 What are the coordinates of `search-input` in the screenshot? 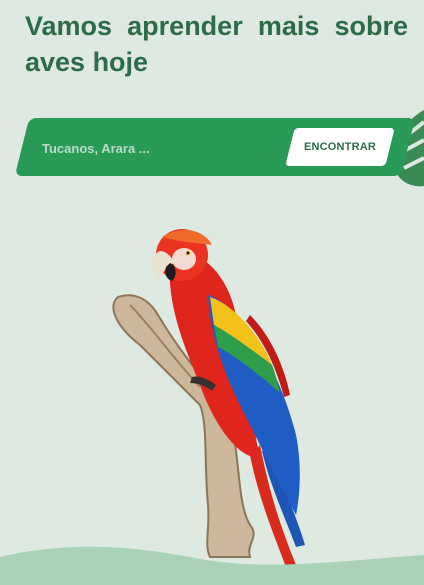 It's located at (157, 148).